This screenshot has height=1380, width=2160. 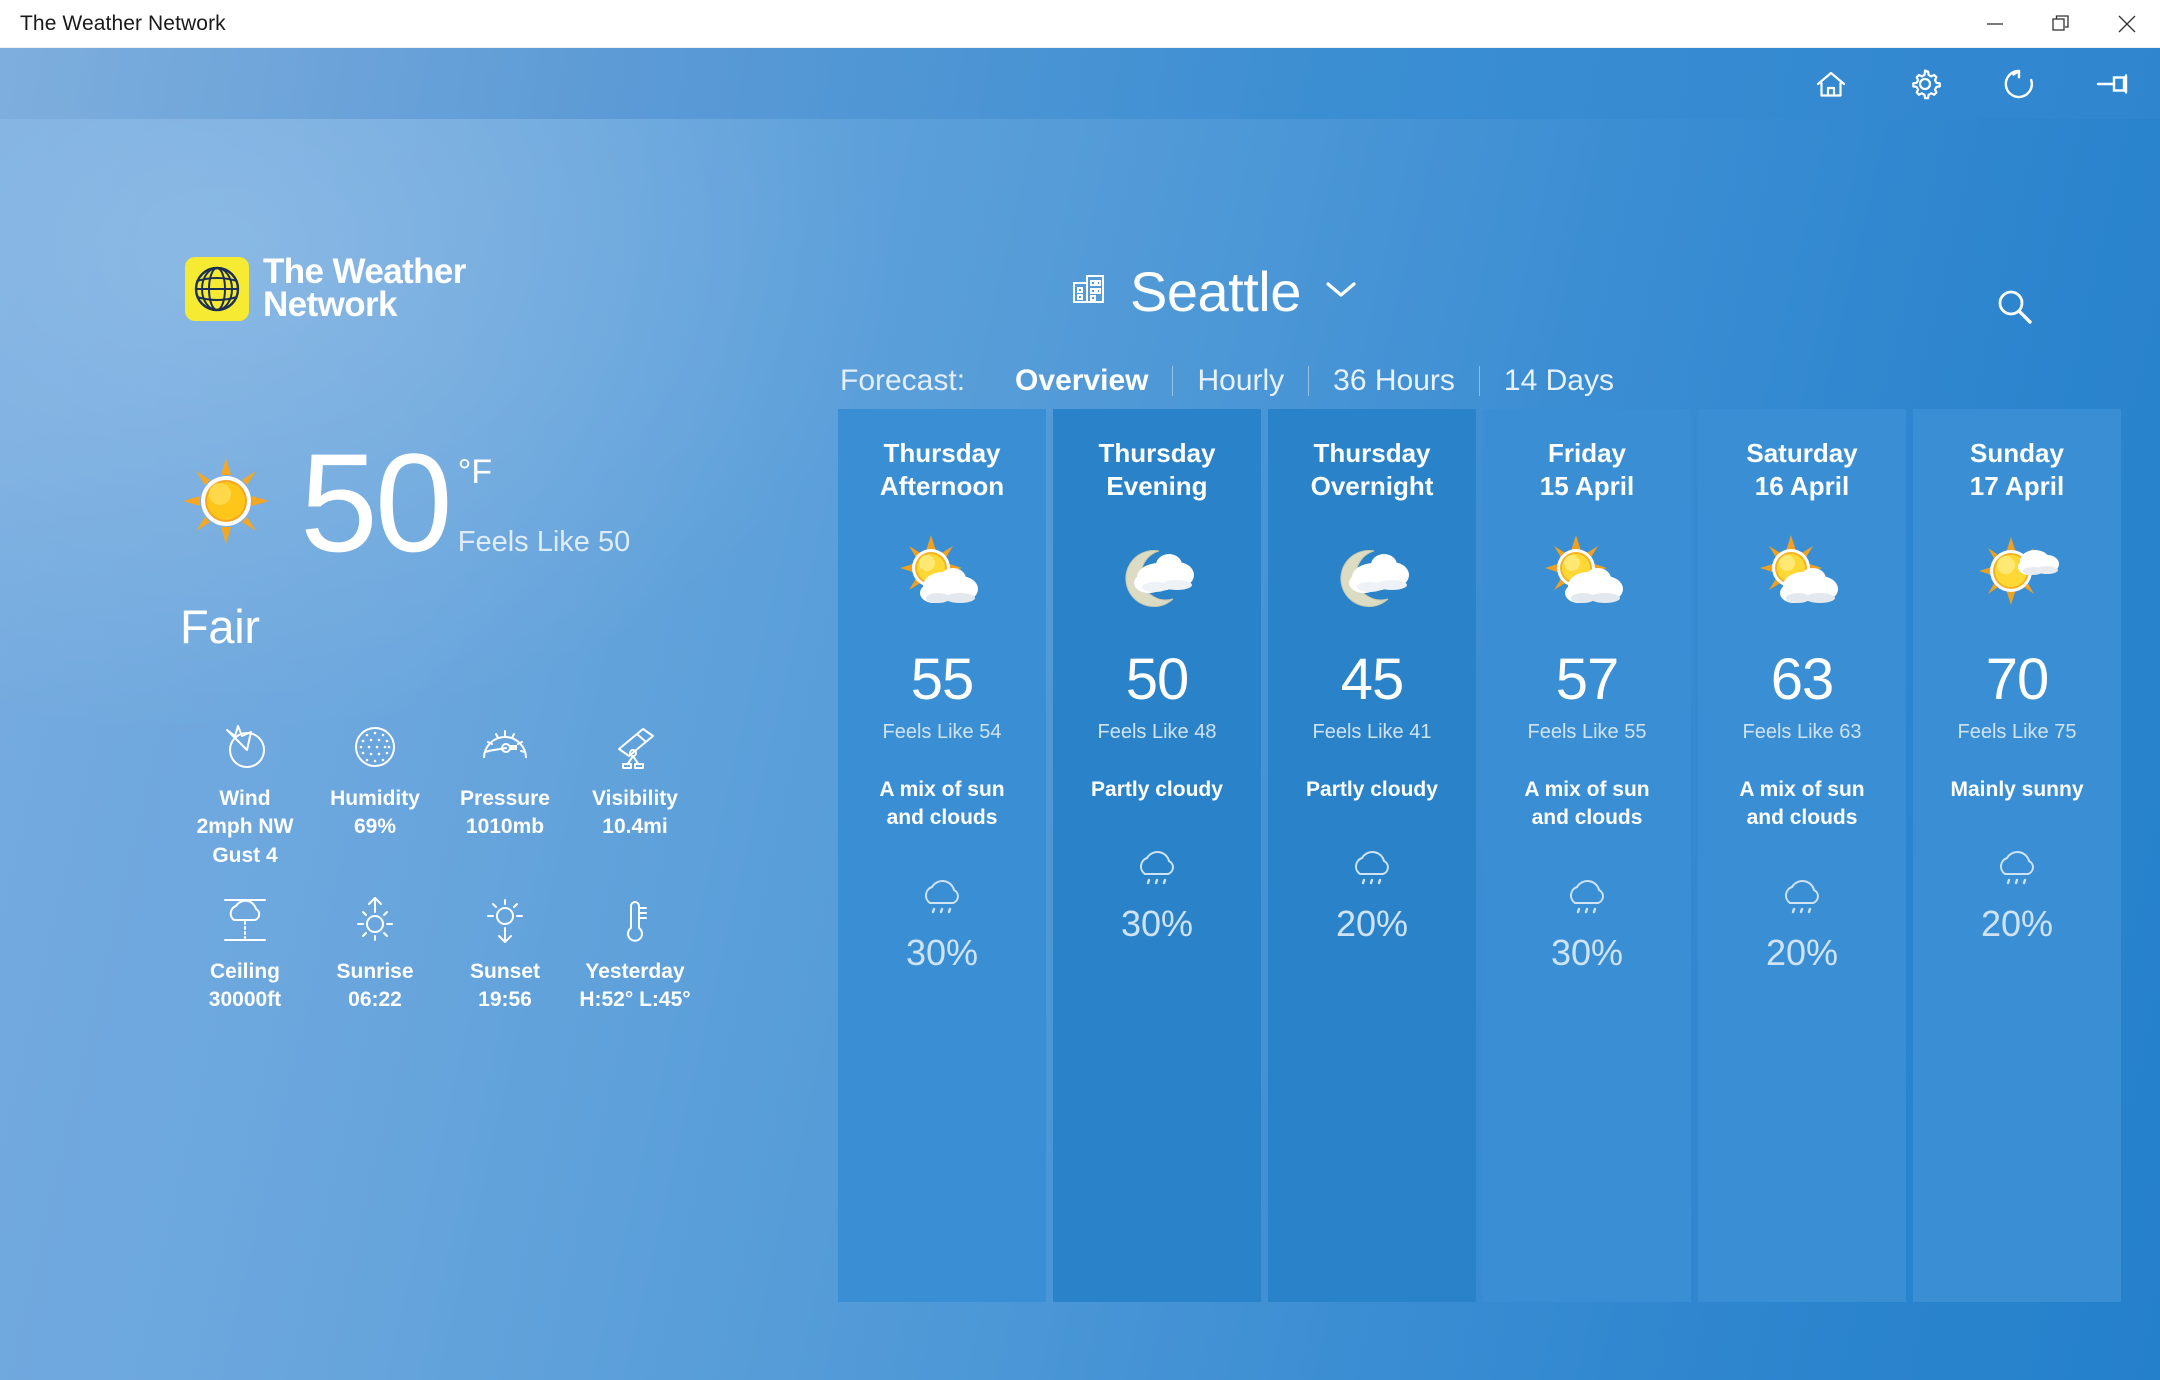 I want to click on brand-wordmark: The Weather Network, so click(x=364, y=288).